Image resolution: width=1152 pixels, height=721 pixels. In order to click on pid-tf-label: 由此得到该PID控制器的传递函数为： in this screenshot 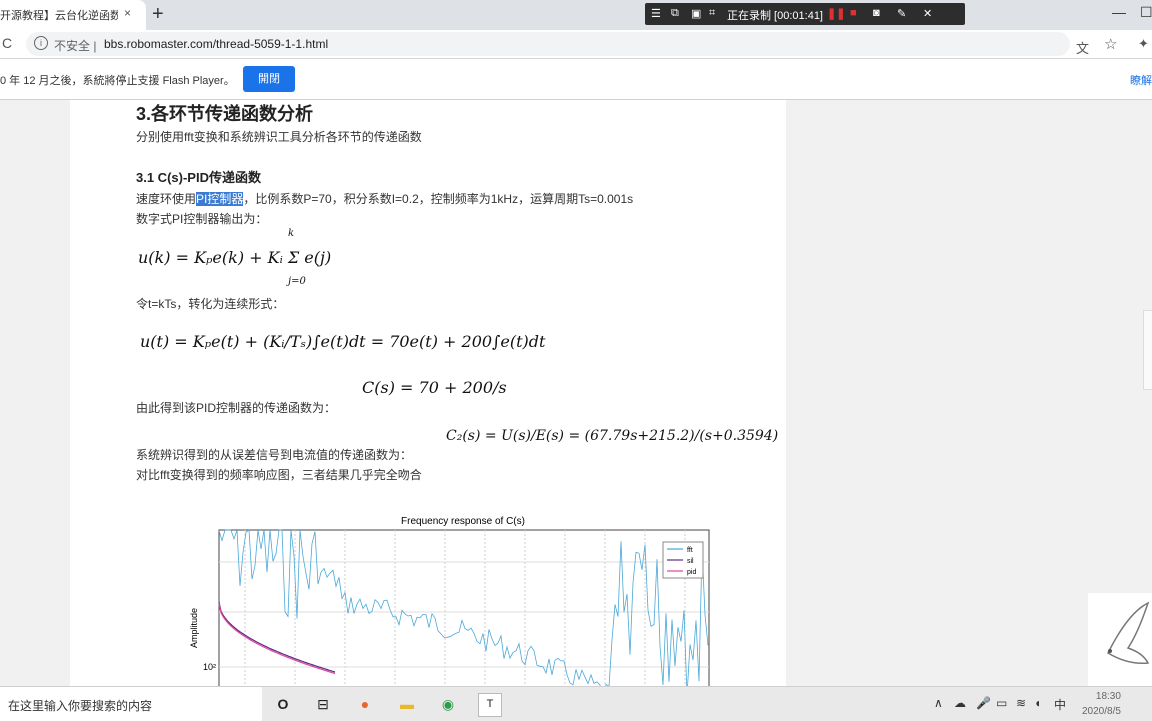, I will do `click(236, 408)`.